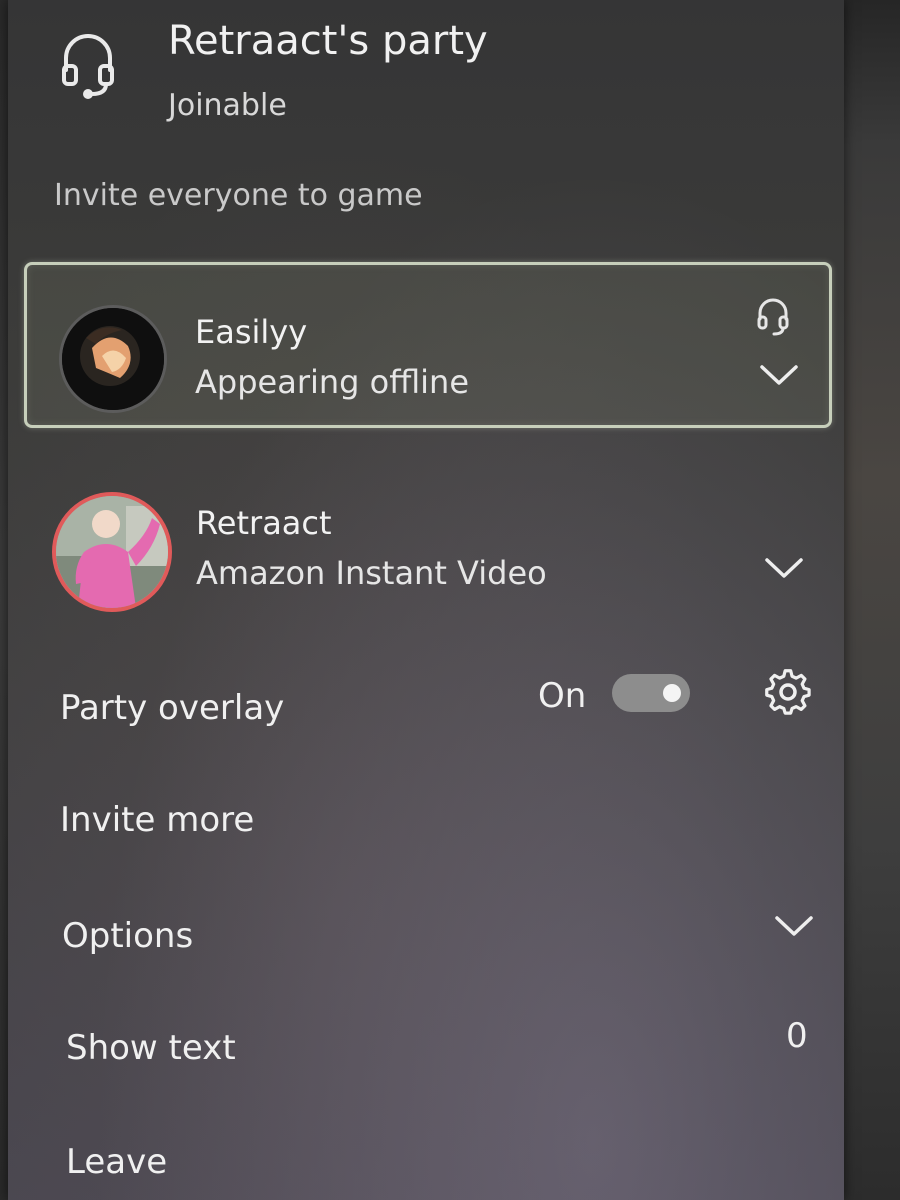 This screenshot has height=1200, width=900. What do you see at coordinates (251, 332) in the screenshot?
I see `member-name: Easilyy` at bounding box center [251, 332].